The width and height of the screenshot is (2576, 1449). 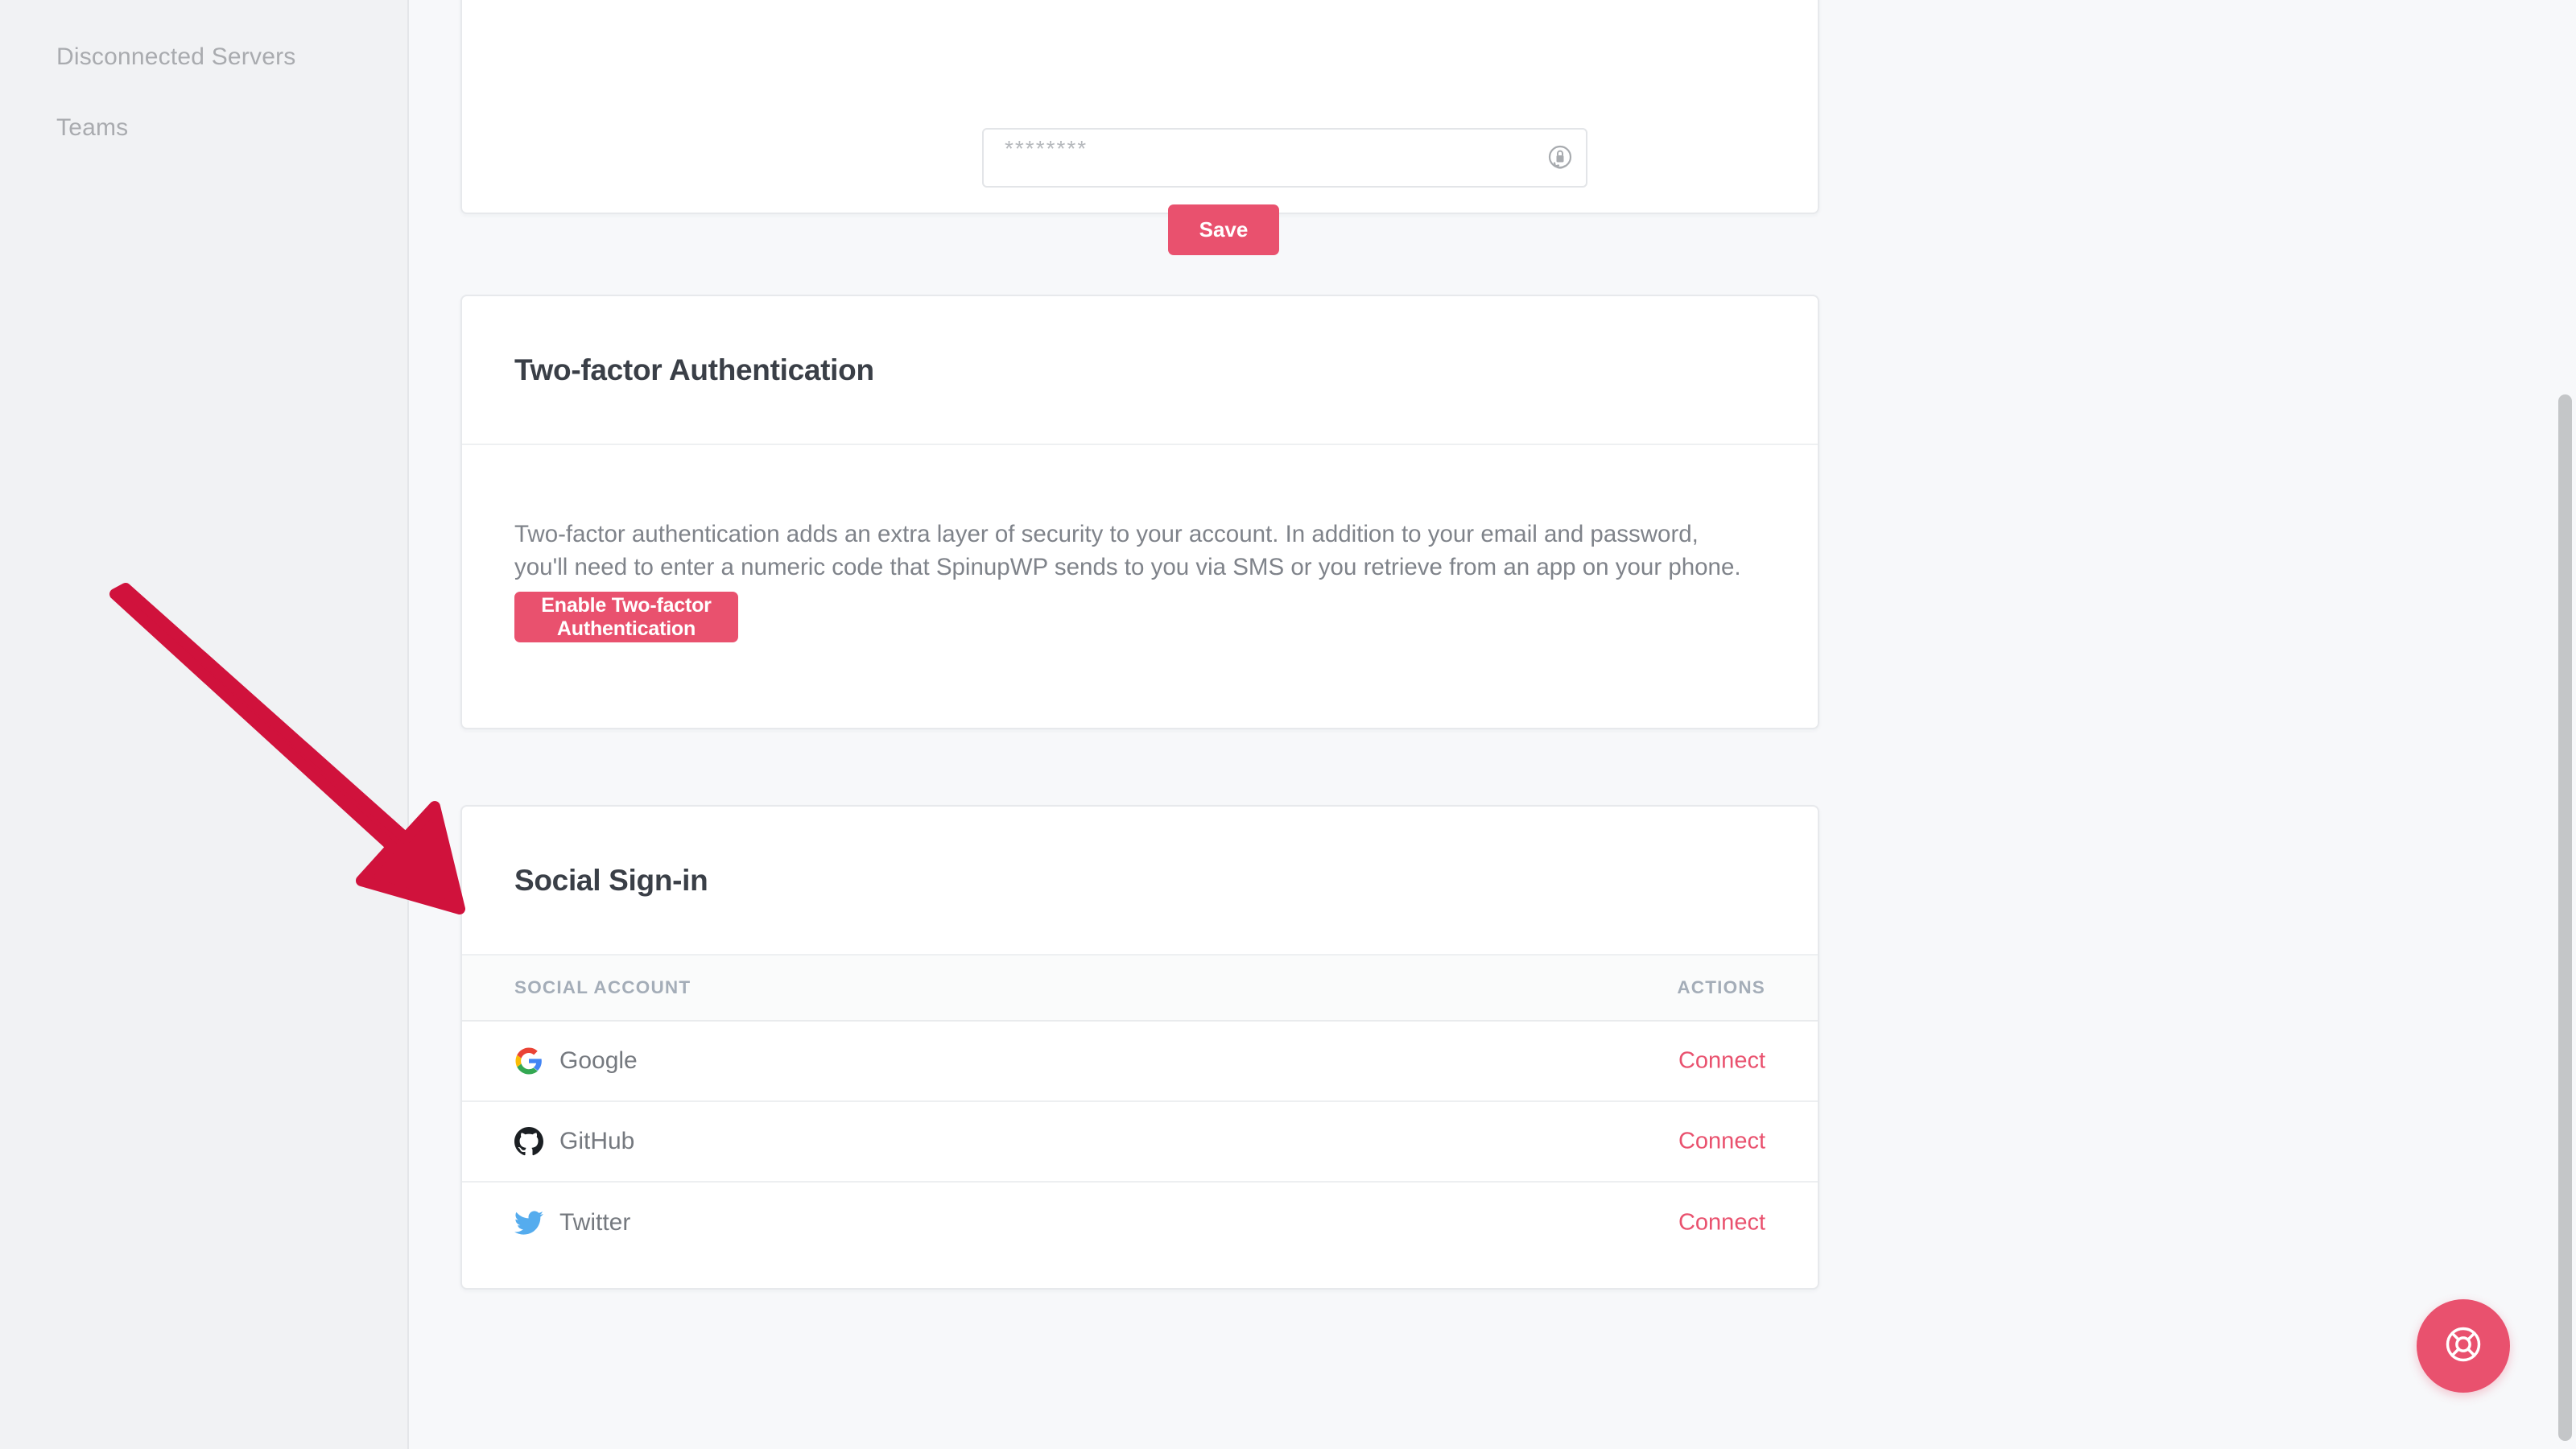 What do you see at coordinates (1140, 882) in the screenshot?
I see `social-card-header: Social Sign-in` at bounding box center [1140, 882].